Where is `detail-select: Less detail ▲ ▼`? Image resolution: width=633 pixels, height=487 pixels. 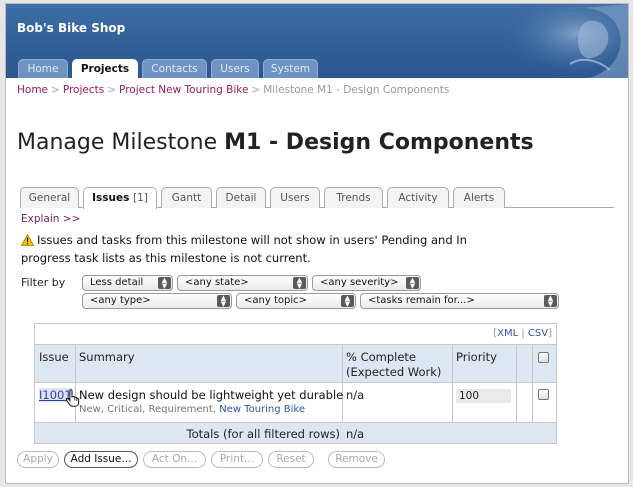 detail-select: Less detail ▲ ▼ is located at coordinates (127, 283).